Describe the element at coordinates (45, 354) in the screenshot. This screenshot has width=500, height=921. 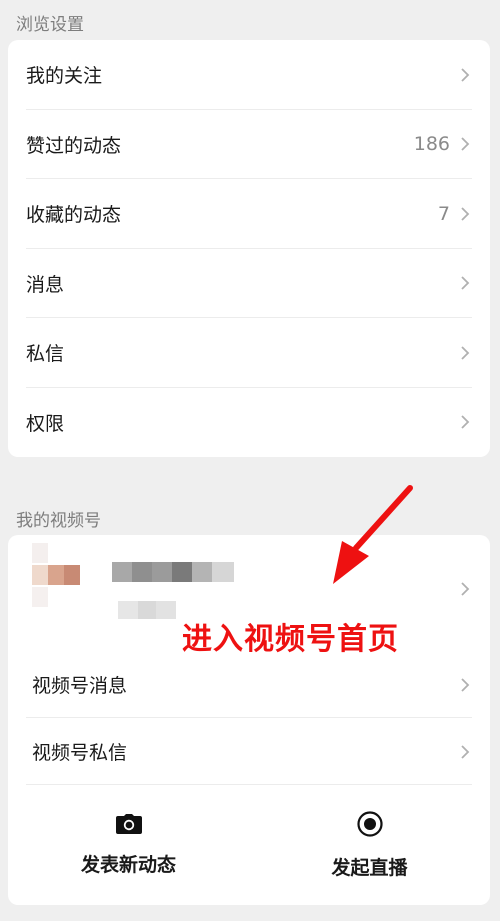
I see `row-label: 私信` at that location.